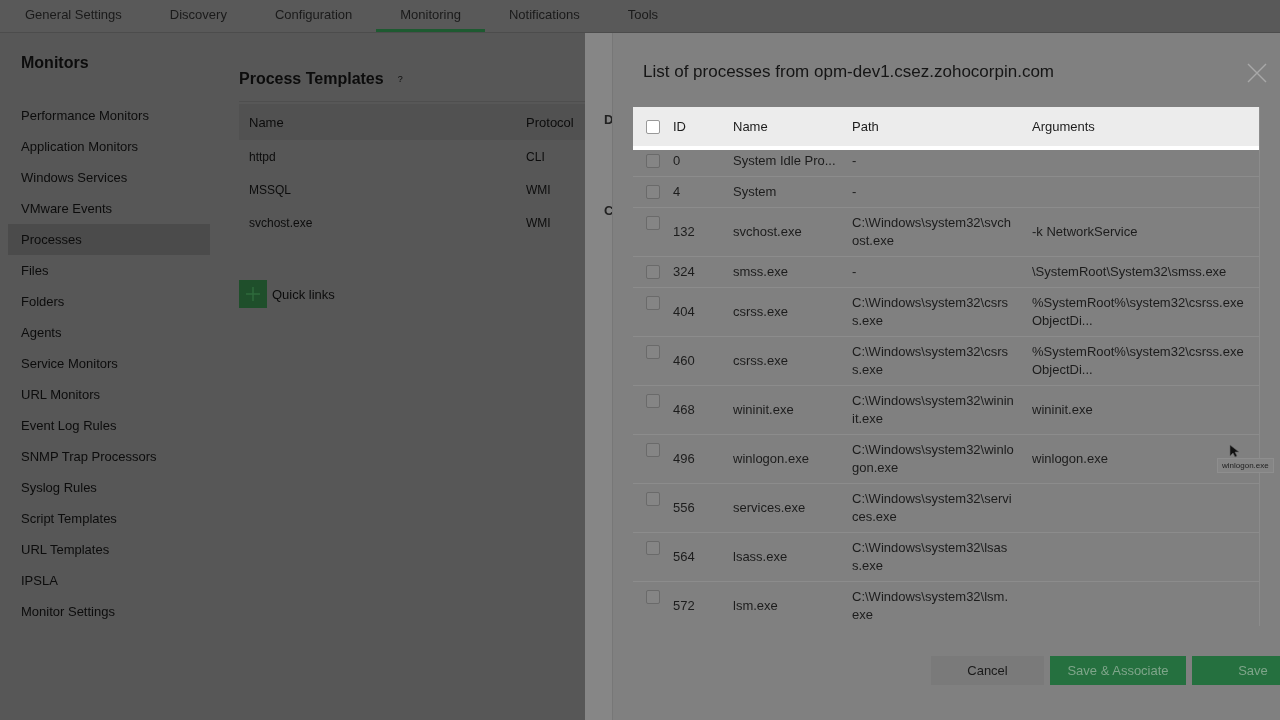  I want to click on table-cell-text: C:\Windows\system32\services.exe, so click(932, 508).